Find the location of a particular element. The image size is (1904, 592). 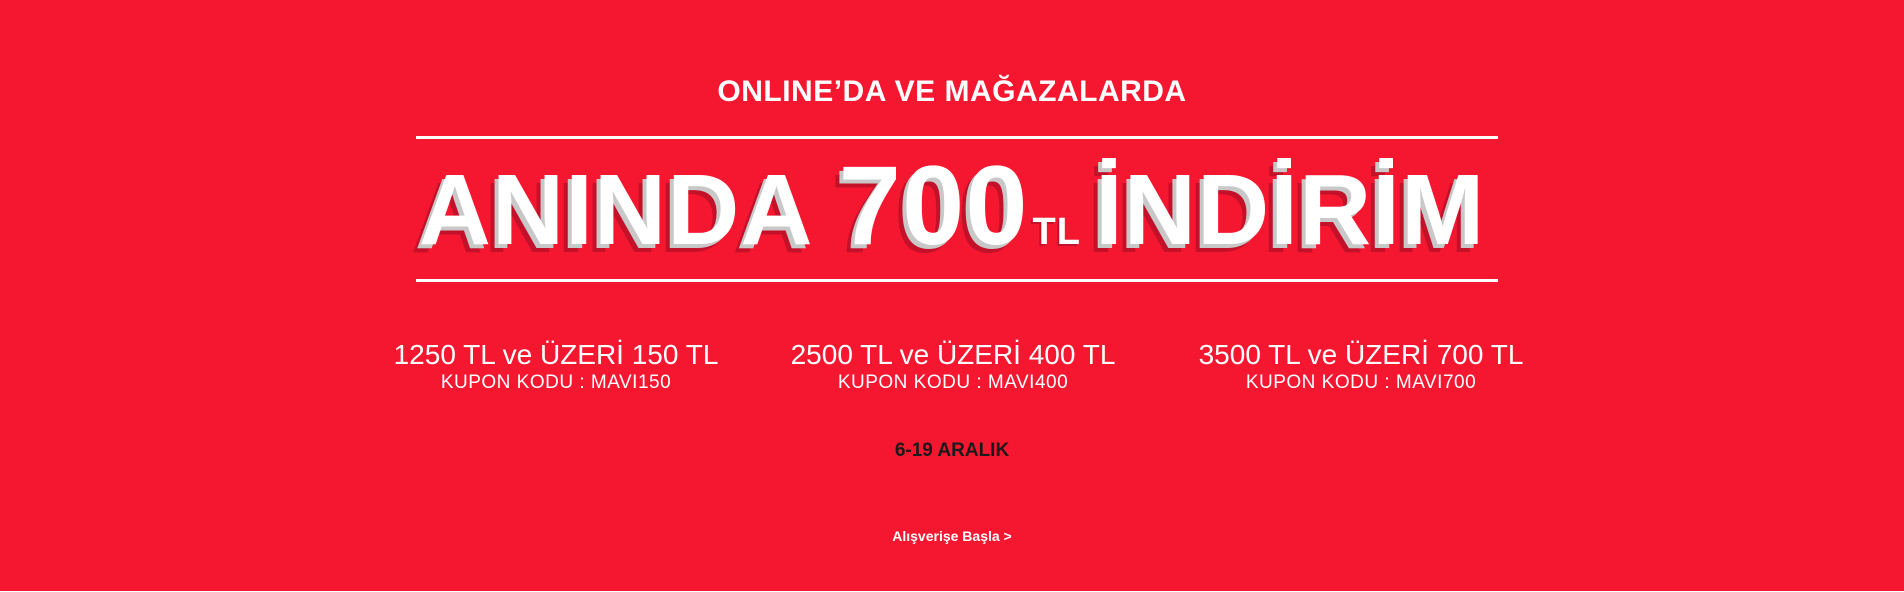

coupon-code: KUPON KODU : MAVI700 is located at coordinates (1361, 382).